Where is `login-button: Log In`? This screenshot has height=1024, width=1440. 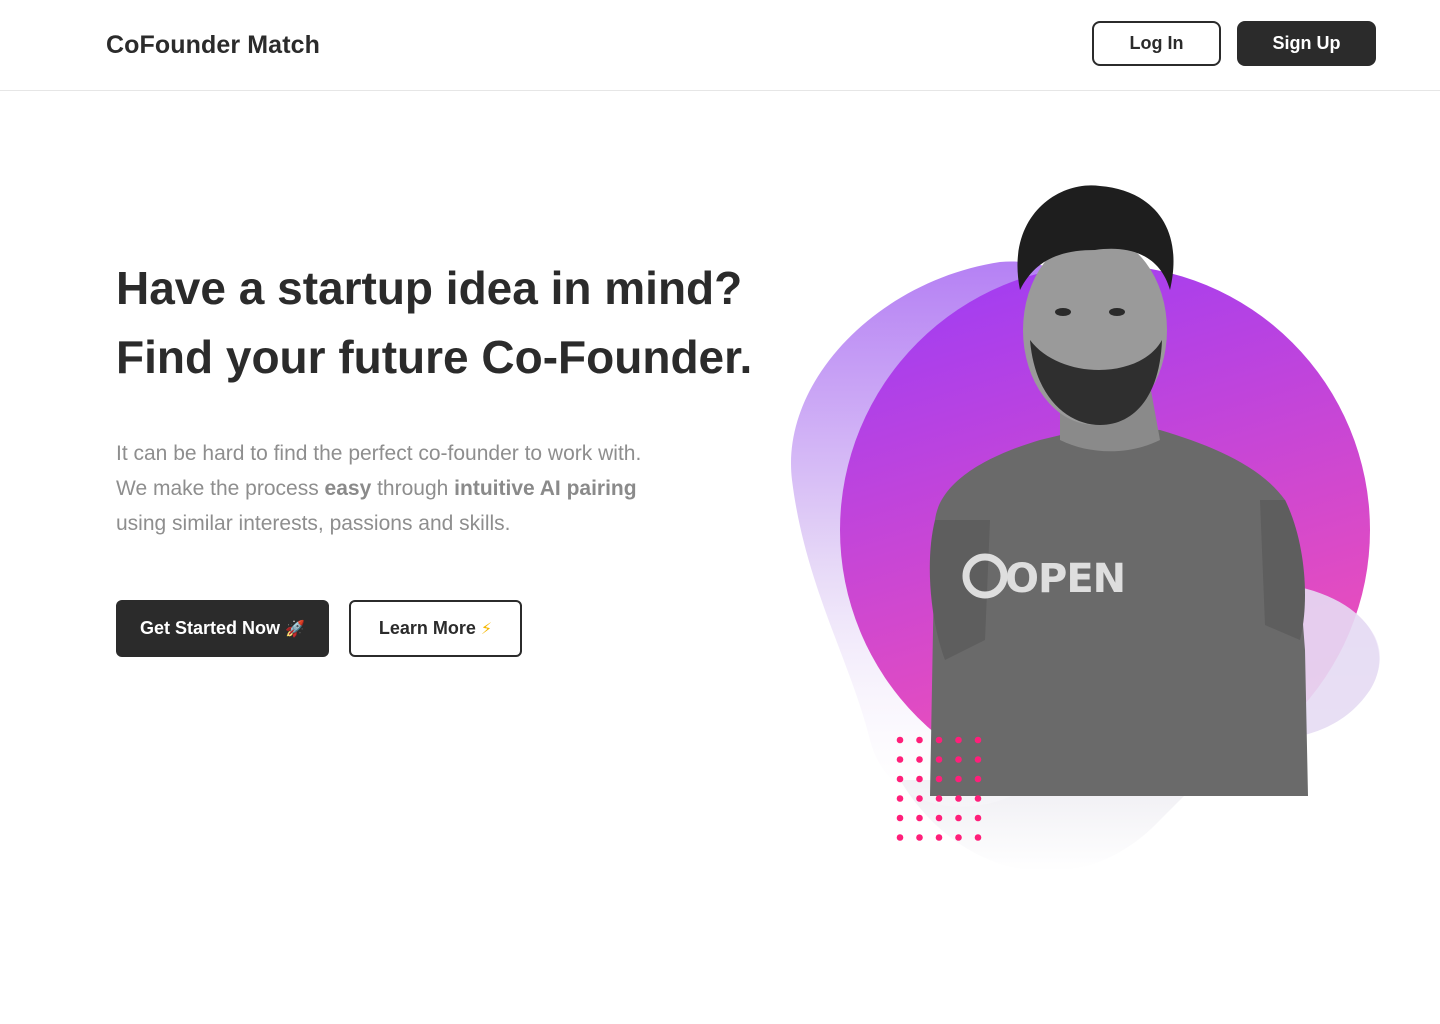
login-button: Log In is located at coordinates (1156, 43).